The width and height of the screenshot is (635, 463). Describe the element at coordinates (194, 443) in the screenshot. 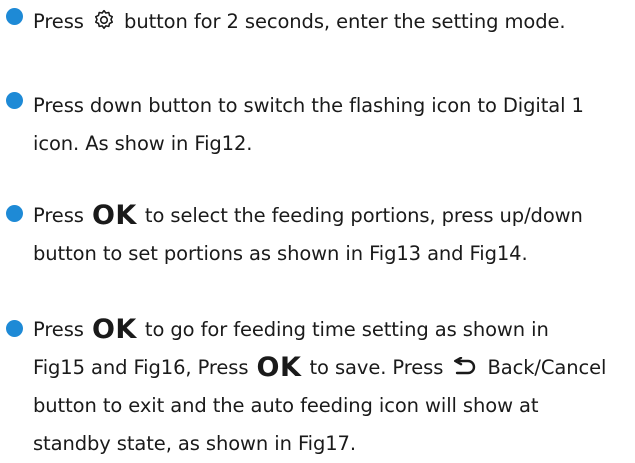

I see `step-4-line-4: standby state, as shown in Fig17.` at that location.